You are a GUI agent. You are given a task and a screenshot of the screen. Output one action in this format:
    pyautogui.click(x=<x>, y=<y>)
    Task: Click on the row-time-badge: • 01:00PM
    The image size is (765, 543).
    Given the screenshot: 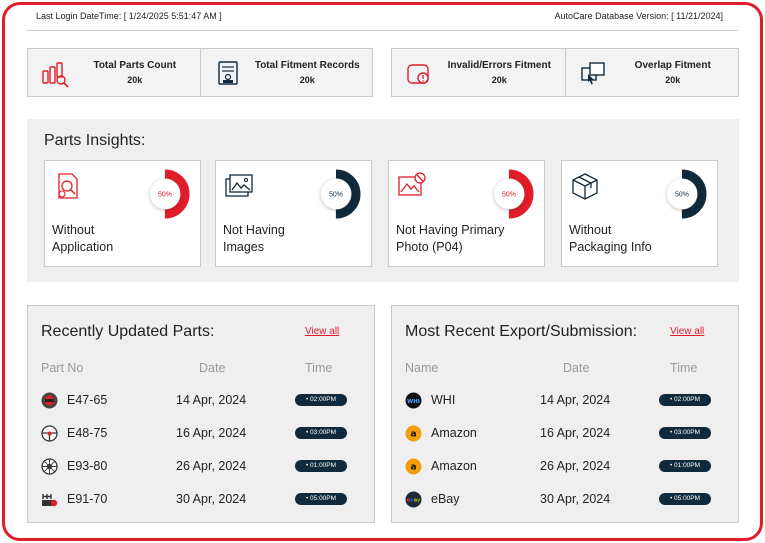 What is the action you would take?
    pyautogui.click(x=321, y=466)
    